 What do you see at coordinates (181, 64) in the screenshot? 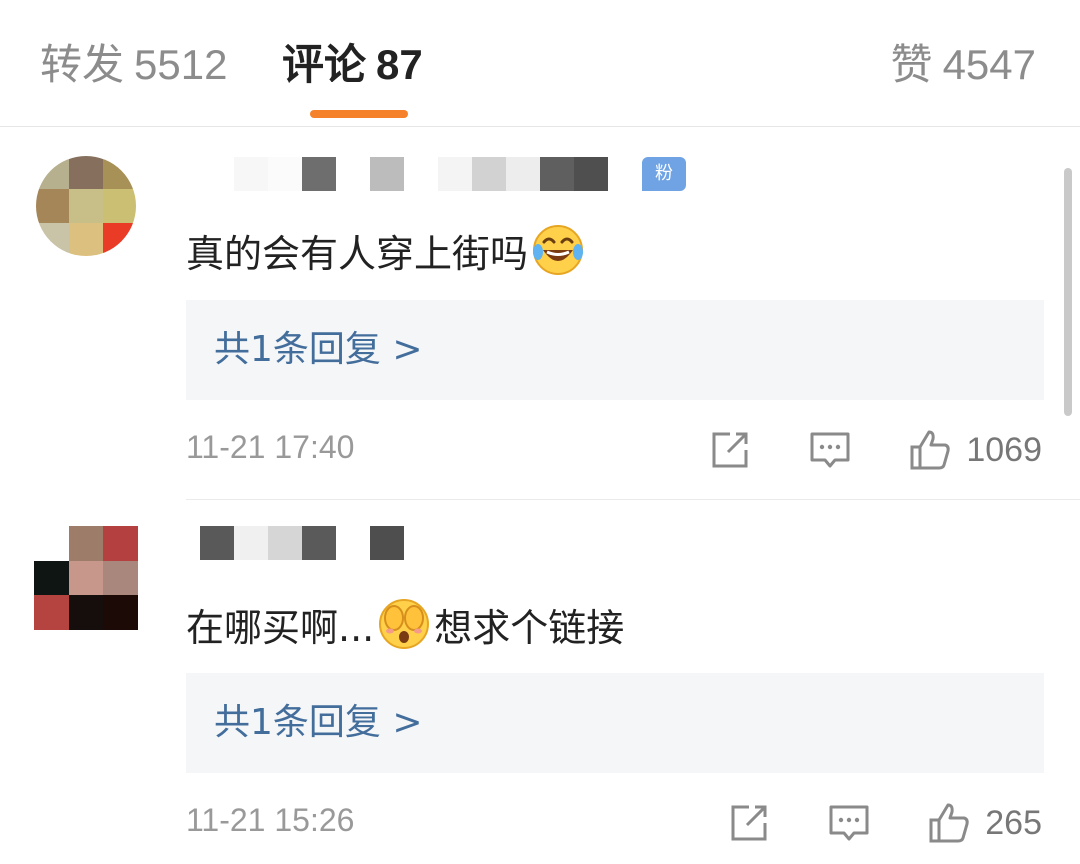
I see `tab-forward-count: 5512` at bounding box center [181, 64].